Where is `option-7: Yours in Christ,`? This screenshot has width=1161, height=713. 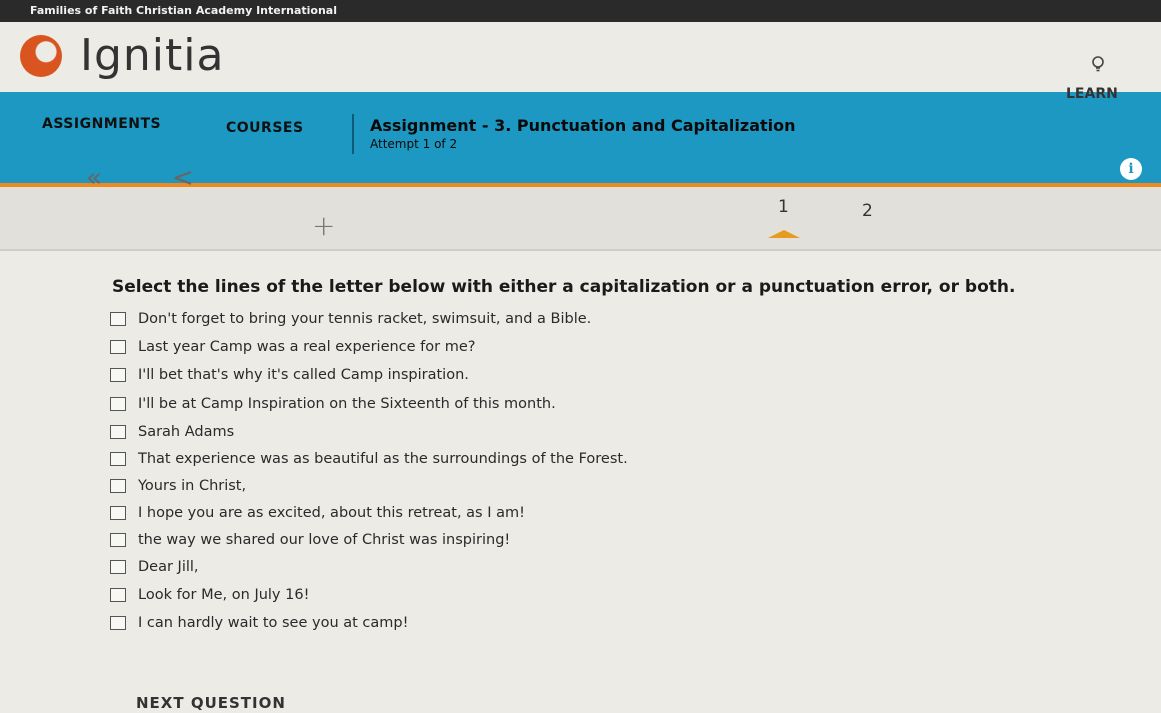
option-7: Yours in Christ, is located at coordinates (178, 486).